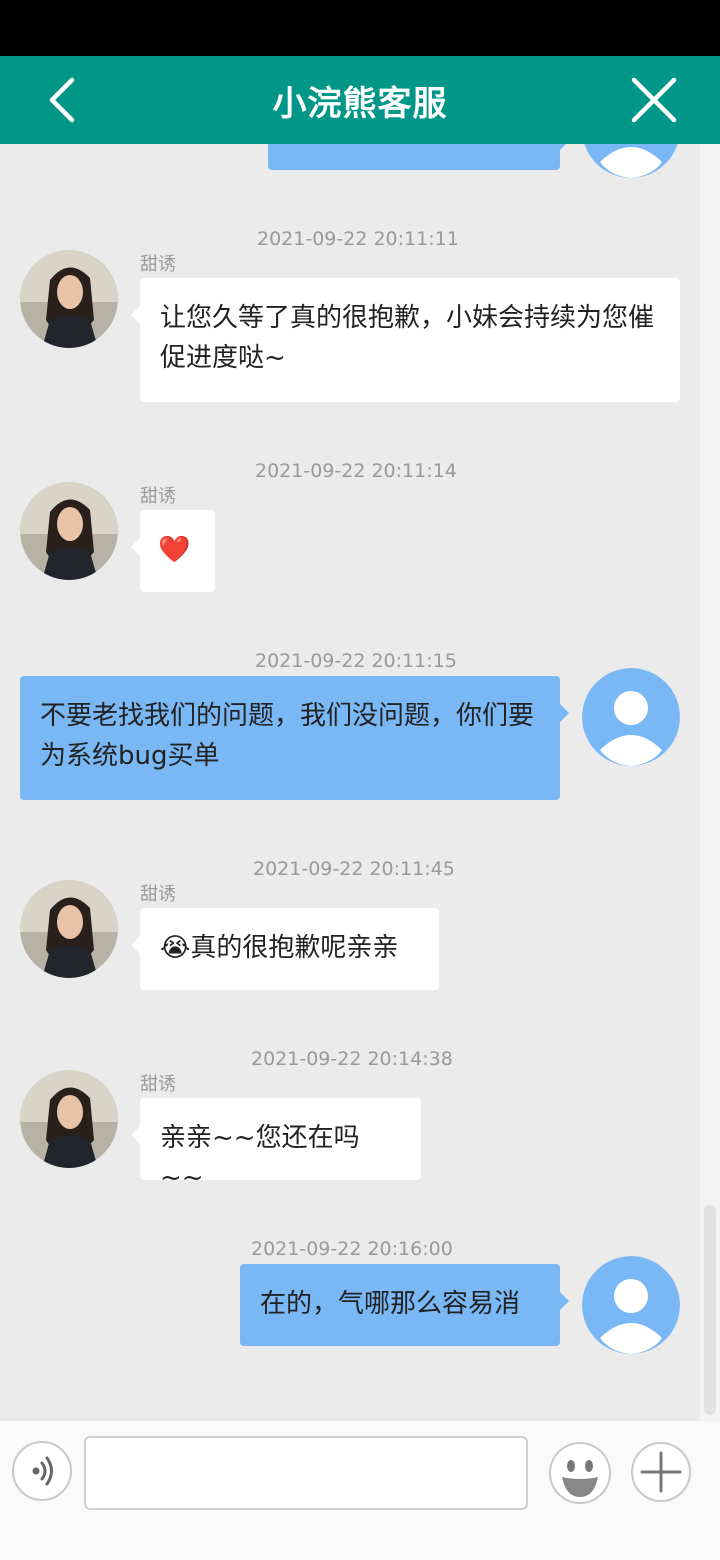 This screenshot has height=1560, width=720. What do you see at coordinates (356, 471) in the screenshot?
I see `message-timestamp: 2021-09-22 20:11:14` at bounding box center [356, 471].